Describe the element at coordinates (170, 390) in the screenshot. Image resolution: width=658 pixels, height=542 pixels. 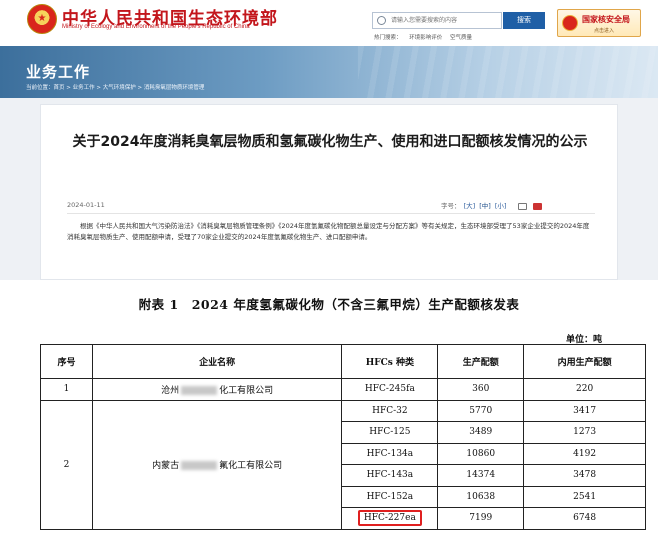
I see `company-name-prefix: 沧州` at that location.